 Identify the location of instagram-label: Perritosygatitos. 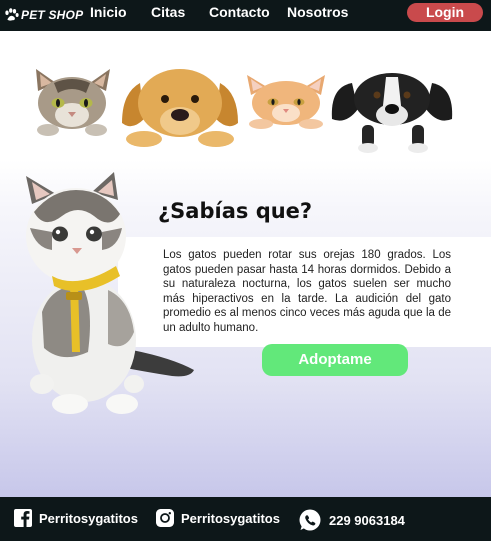
(230, 518).